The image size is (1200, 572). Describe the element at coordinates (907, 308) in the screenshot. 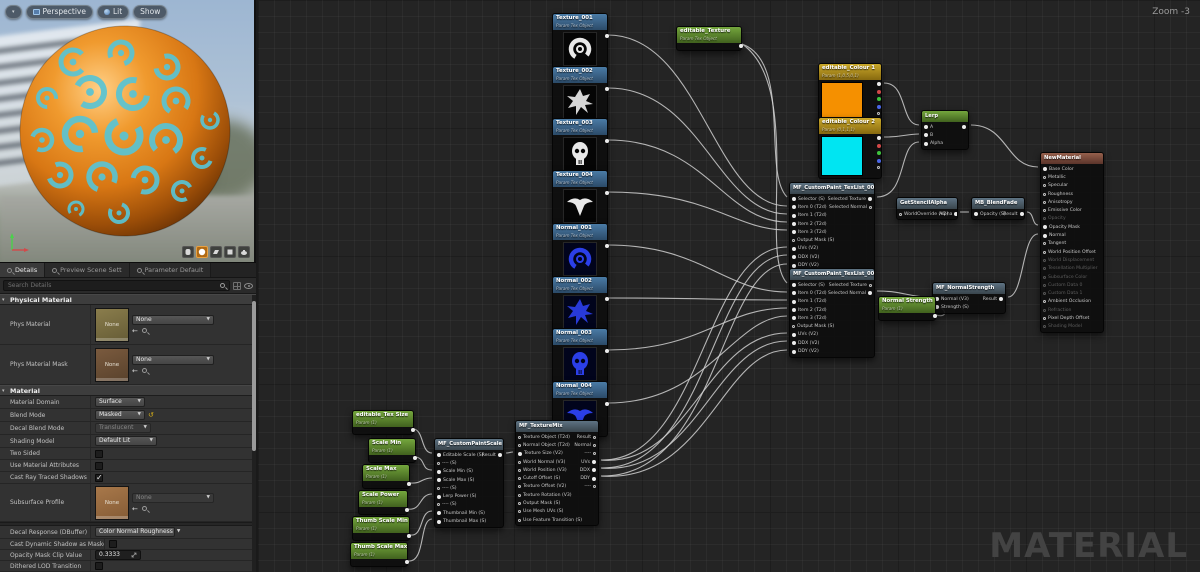

I see `node-normal-strength: Normal Strength Param (1)` at that location.